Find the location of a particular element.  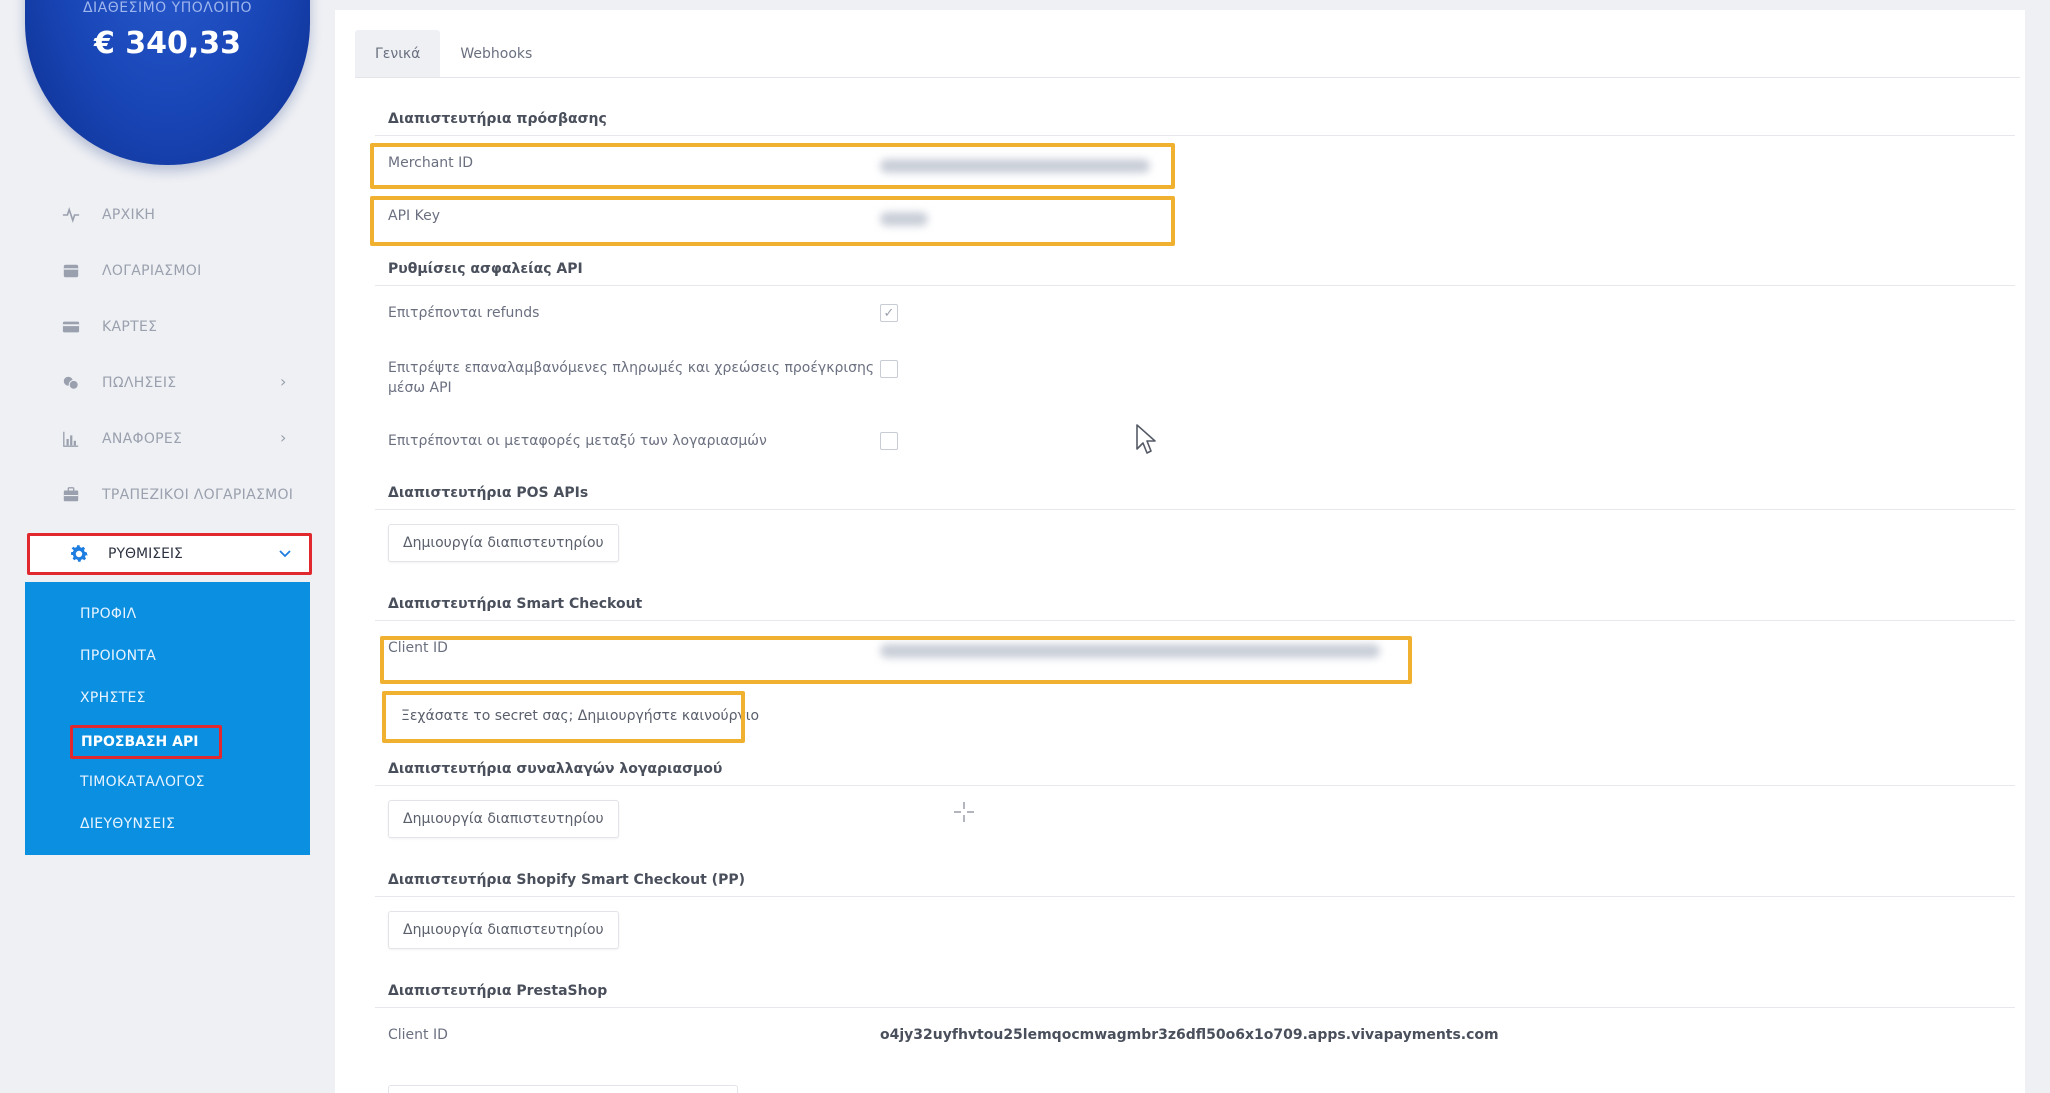

section-title-smart-checkout: Διαπιστευτήρια Smart Checkout is located at coordinates (515, 604).